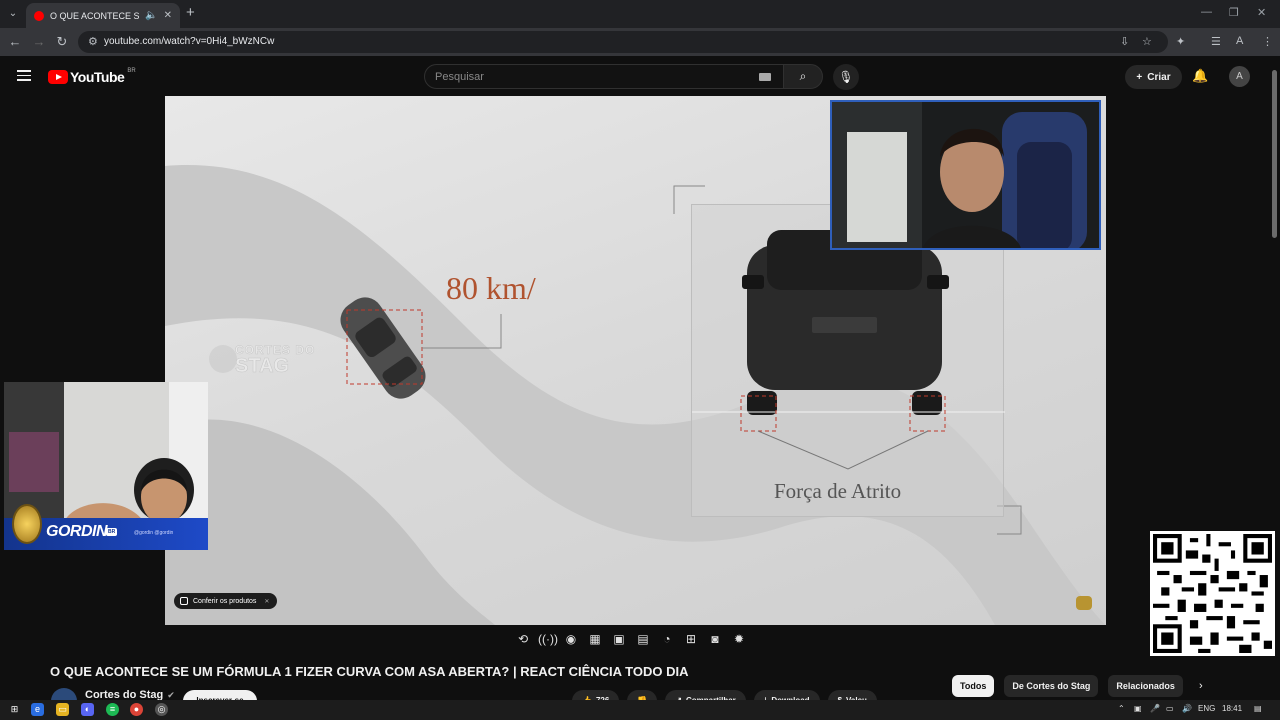 The height and width of the screenshot is (720, 1280). I want to click on streamer-tag: BR, so click(112, 532).